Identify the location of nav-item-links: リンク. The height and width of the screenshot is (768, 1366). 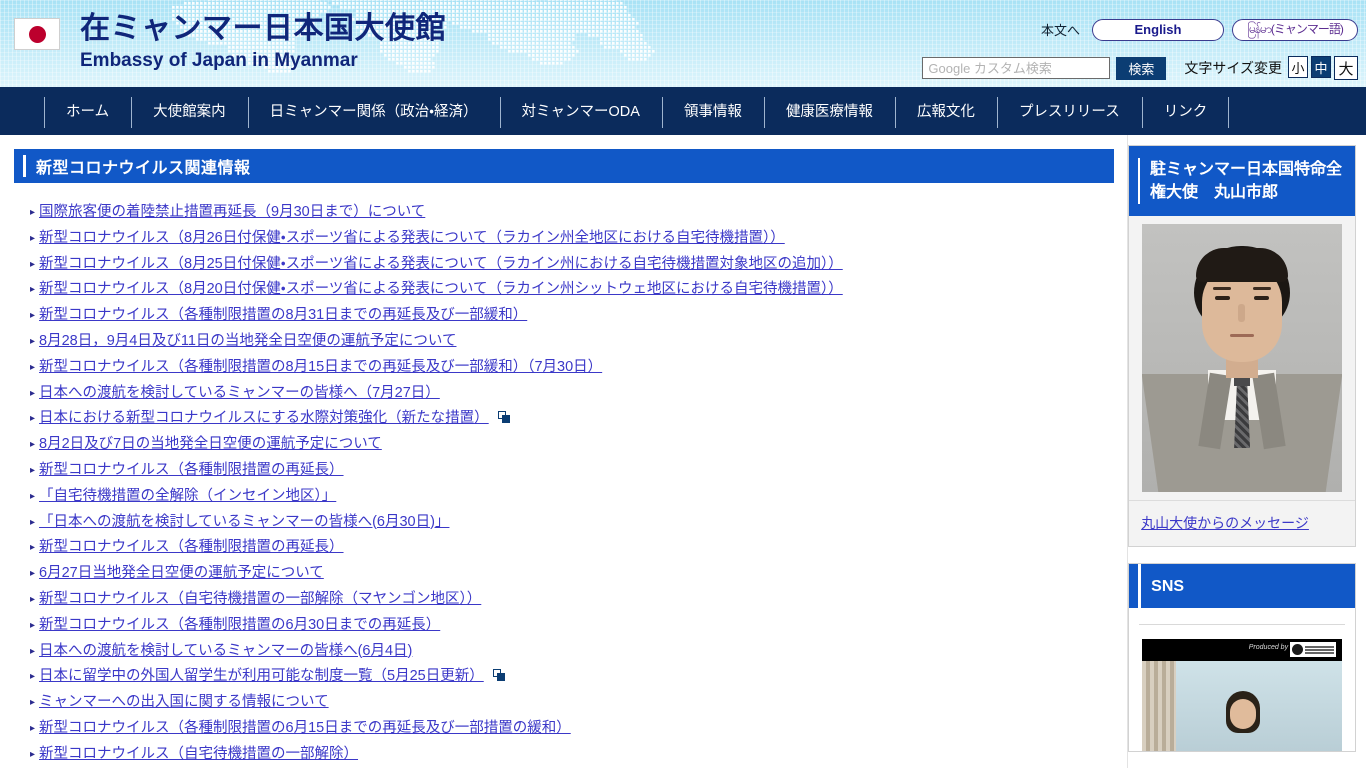
(1185, 112).